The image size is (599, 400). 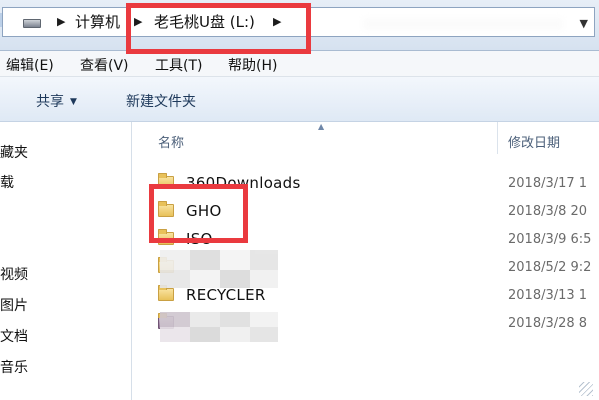 I want to click on chevron-right-icon: ▶, so click(x=61, y=22).